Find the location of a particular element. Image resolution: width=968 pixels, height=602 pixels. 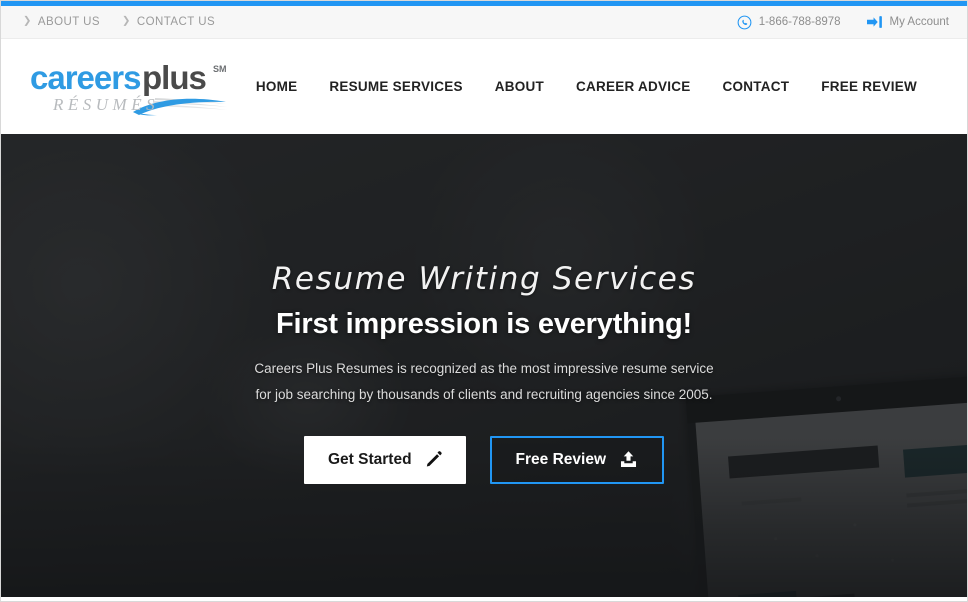

topbar-links: ❯ ABOUT US ❯ CONTACT US is located at coordinates (119, 22).